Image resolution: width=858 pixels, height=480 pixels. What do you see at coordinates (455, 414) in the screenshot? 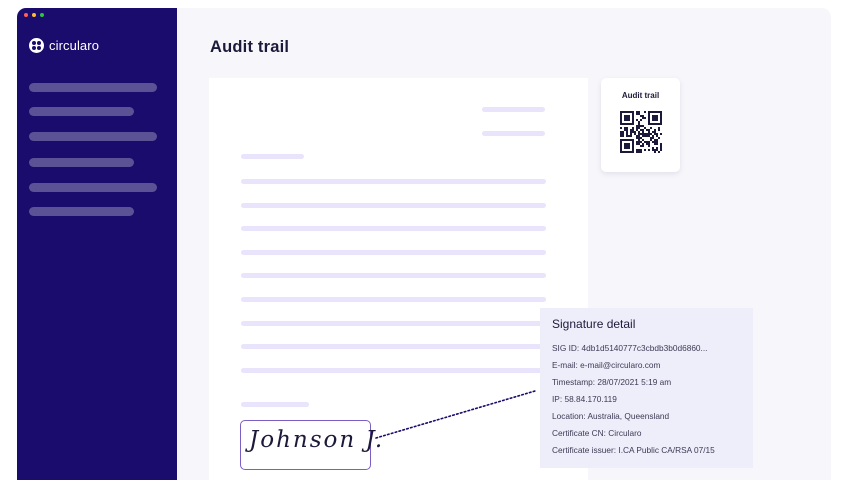
I see `signature-detail-connector` at bounding box center [455, 414].